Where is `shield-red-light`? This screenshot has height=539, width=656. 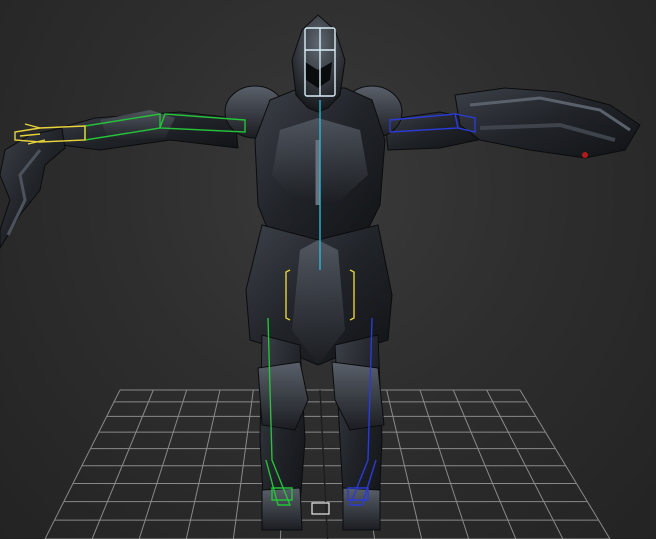 shield-red-light is located at coordinates (585, 155).